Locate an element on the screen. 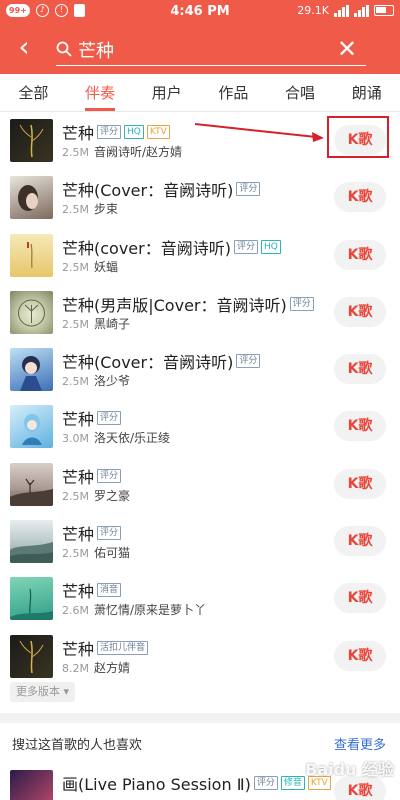  annotation-highlight-box is located at coordinates (358, 137).